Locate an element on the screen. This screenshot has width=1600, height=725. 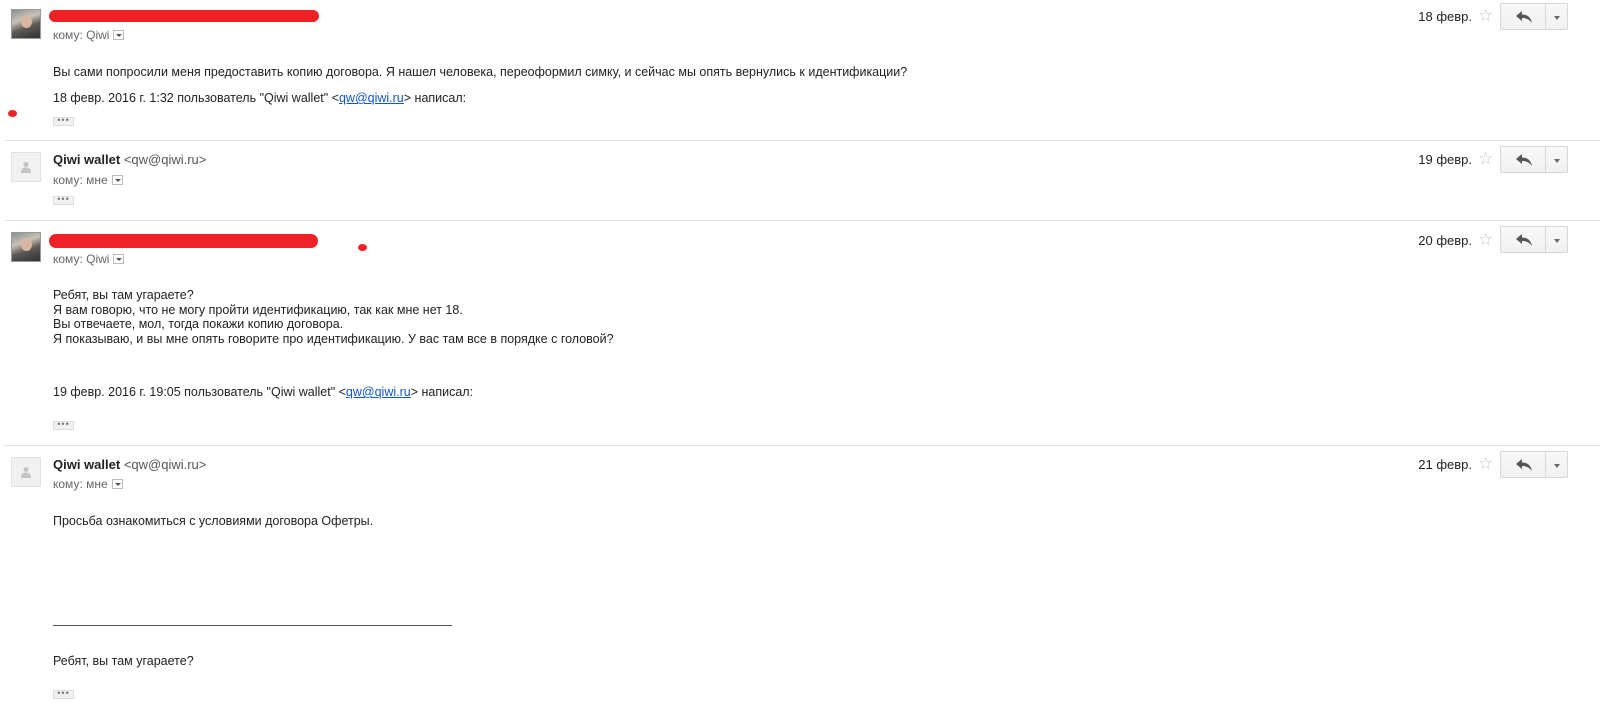
body-line: Ребят, вы там угараете? is located at coordinates (123, 295).